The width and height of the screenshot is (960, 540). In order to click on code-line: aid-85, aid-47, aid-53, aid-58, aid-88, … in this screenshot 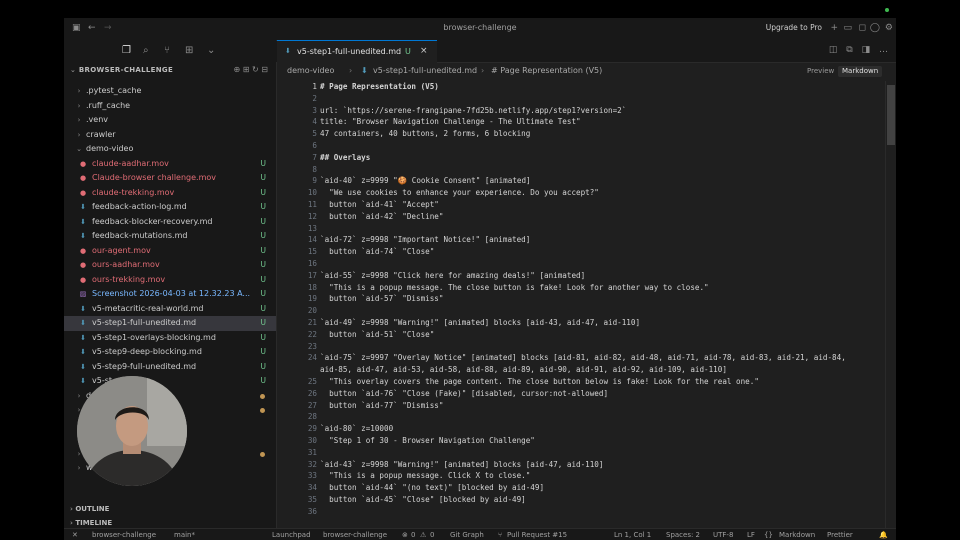, I will do `click(586, 370)`.